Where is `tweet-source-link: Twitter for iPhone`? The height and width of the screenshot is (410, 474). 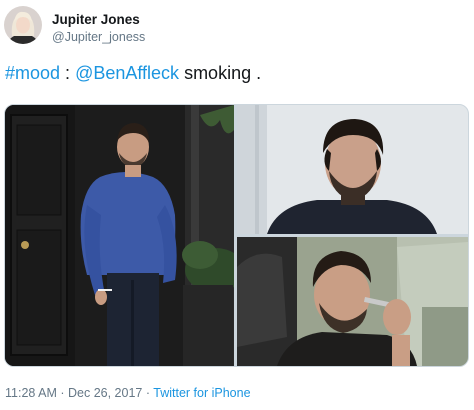 tweet-source-link: Twitter for iPhone is located at coordinates (201, 393).